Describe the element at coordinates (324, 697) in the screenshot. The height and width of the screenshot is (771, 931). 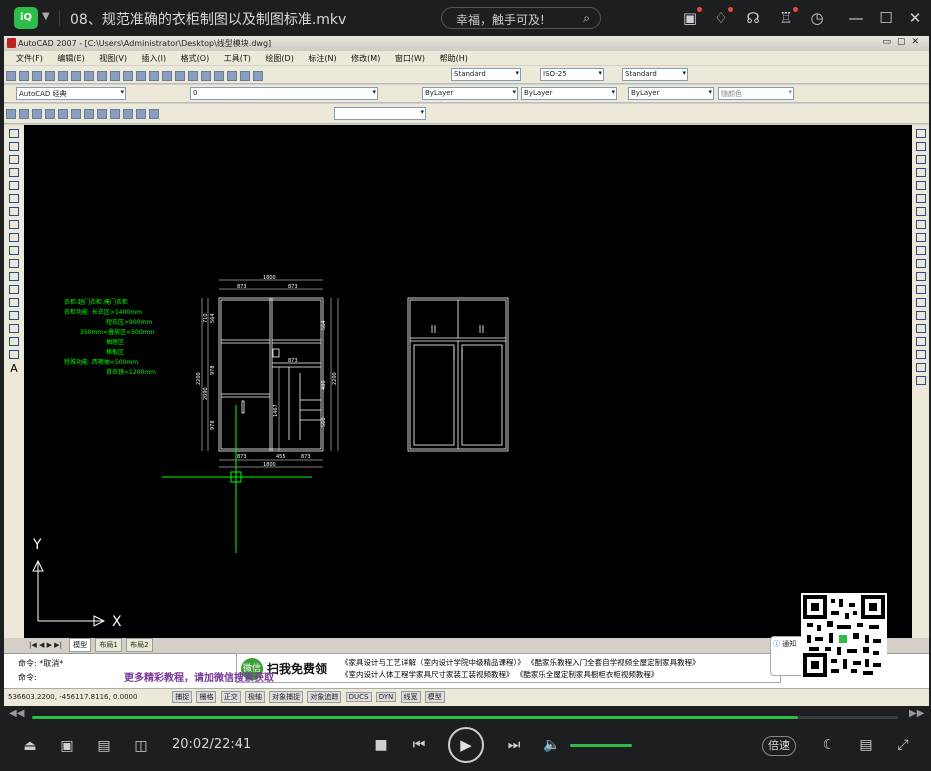
I see `status-otrack-button: 对象追踪` at that location.